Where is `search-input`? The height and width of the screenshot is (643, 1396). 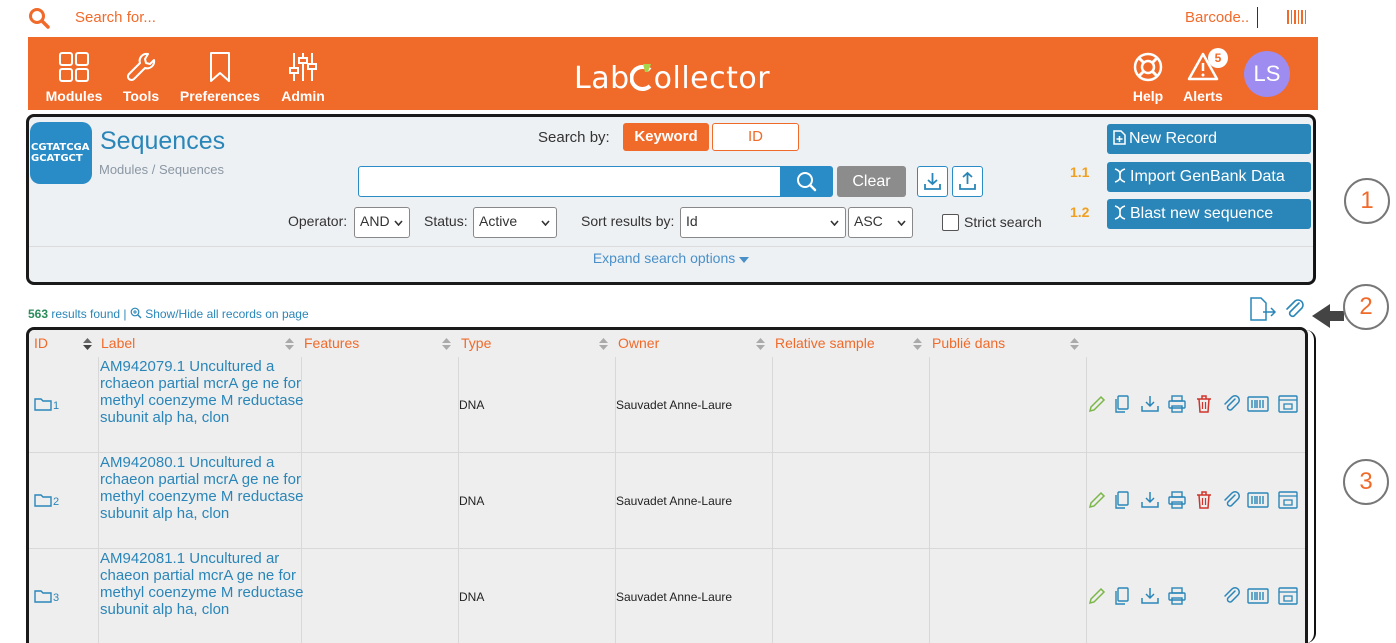 search-input is located at coordinates (569, 181).